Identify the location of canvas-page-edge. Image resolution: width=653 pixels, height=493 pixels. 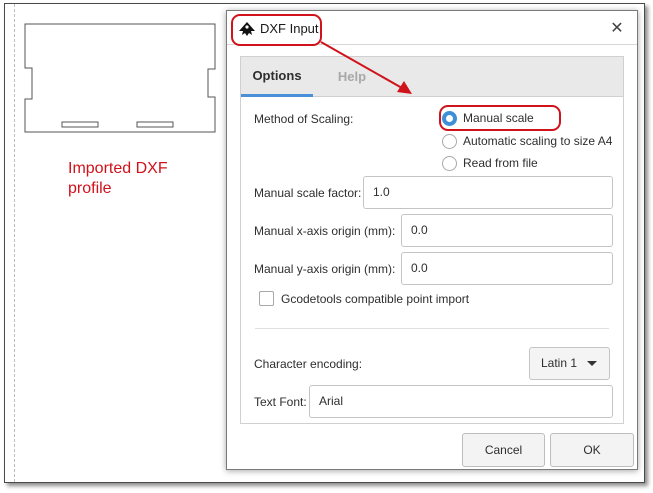
(10, 243).